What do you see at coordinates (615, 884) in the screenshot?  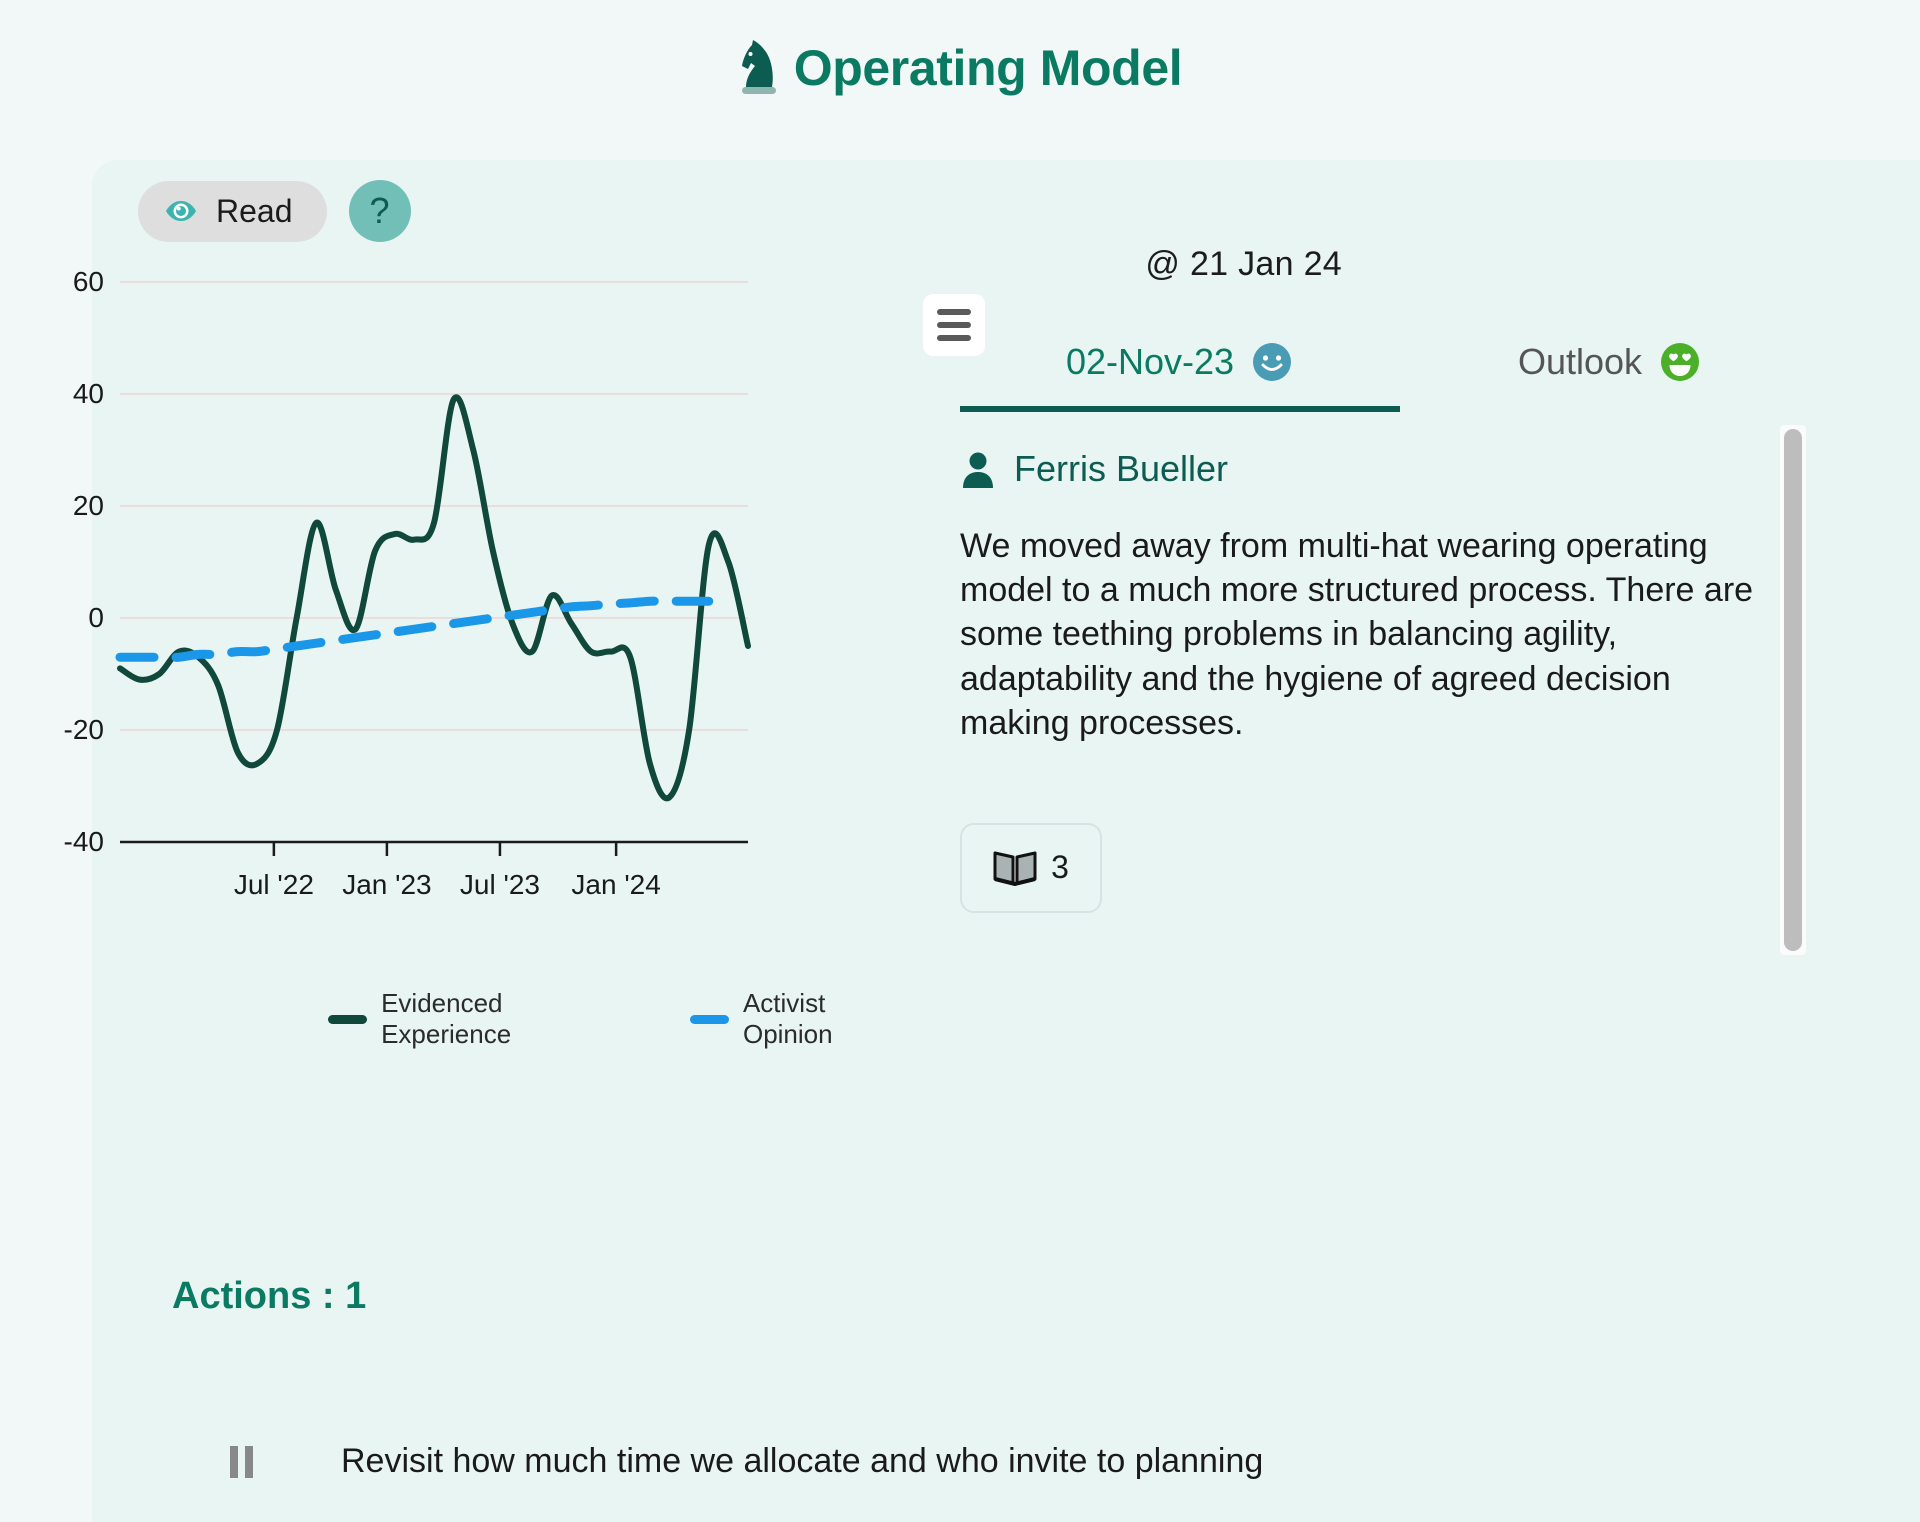 I see `svg-text: Jan '24` at bounding box center [615, 884].